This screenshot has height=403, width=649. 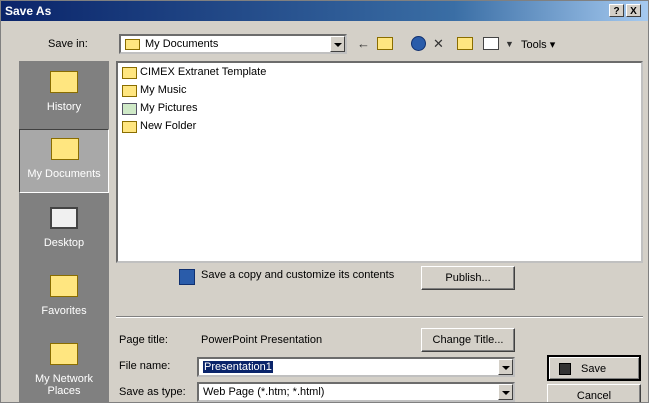 I want to click on save-button: Save, so click(x=594, y=368).